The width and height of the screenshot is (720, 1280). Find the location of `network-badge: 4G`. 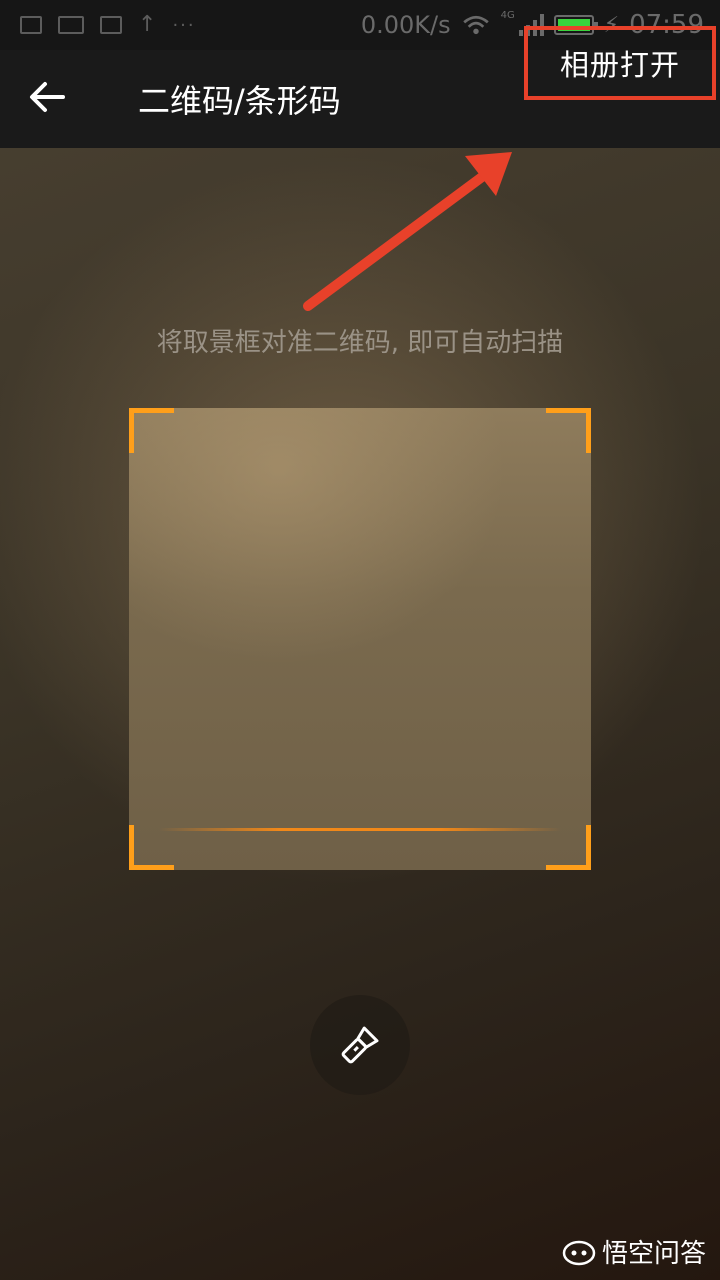

network-badge: 4G is located at coordinates (507, 15).